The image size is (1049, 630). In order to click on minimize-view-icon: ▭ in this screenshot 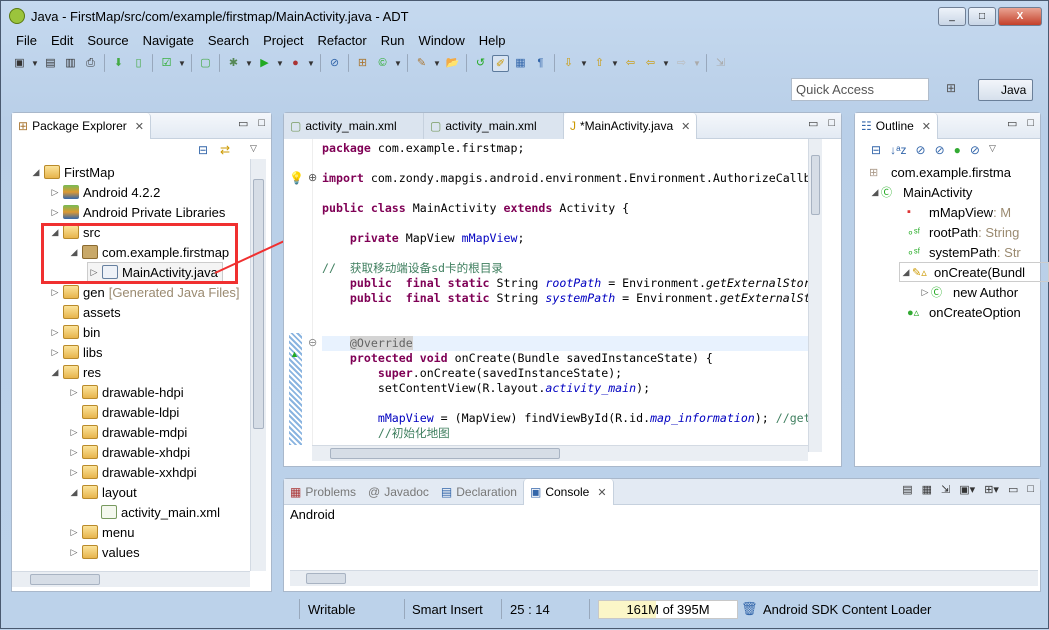, I will do `click(1013, 489)`.